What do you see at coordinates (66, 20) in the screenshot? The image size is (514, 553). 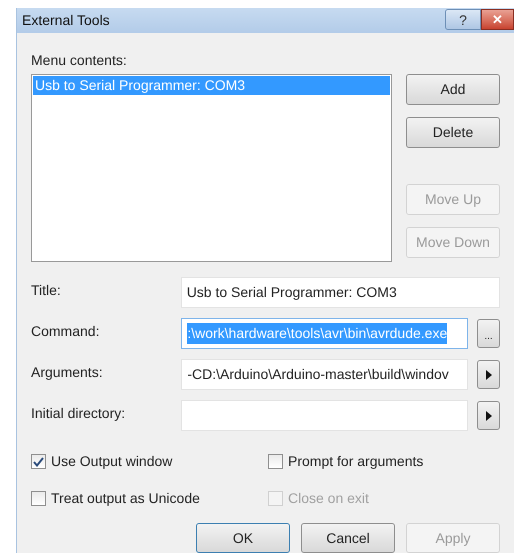 I see `window-title: External Tools` at bounding box center [66, 20].